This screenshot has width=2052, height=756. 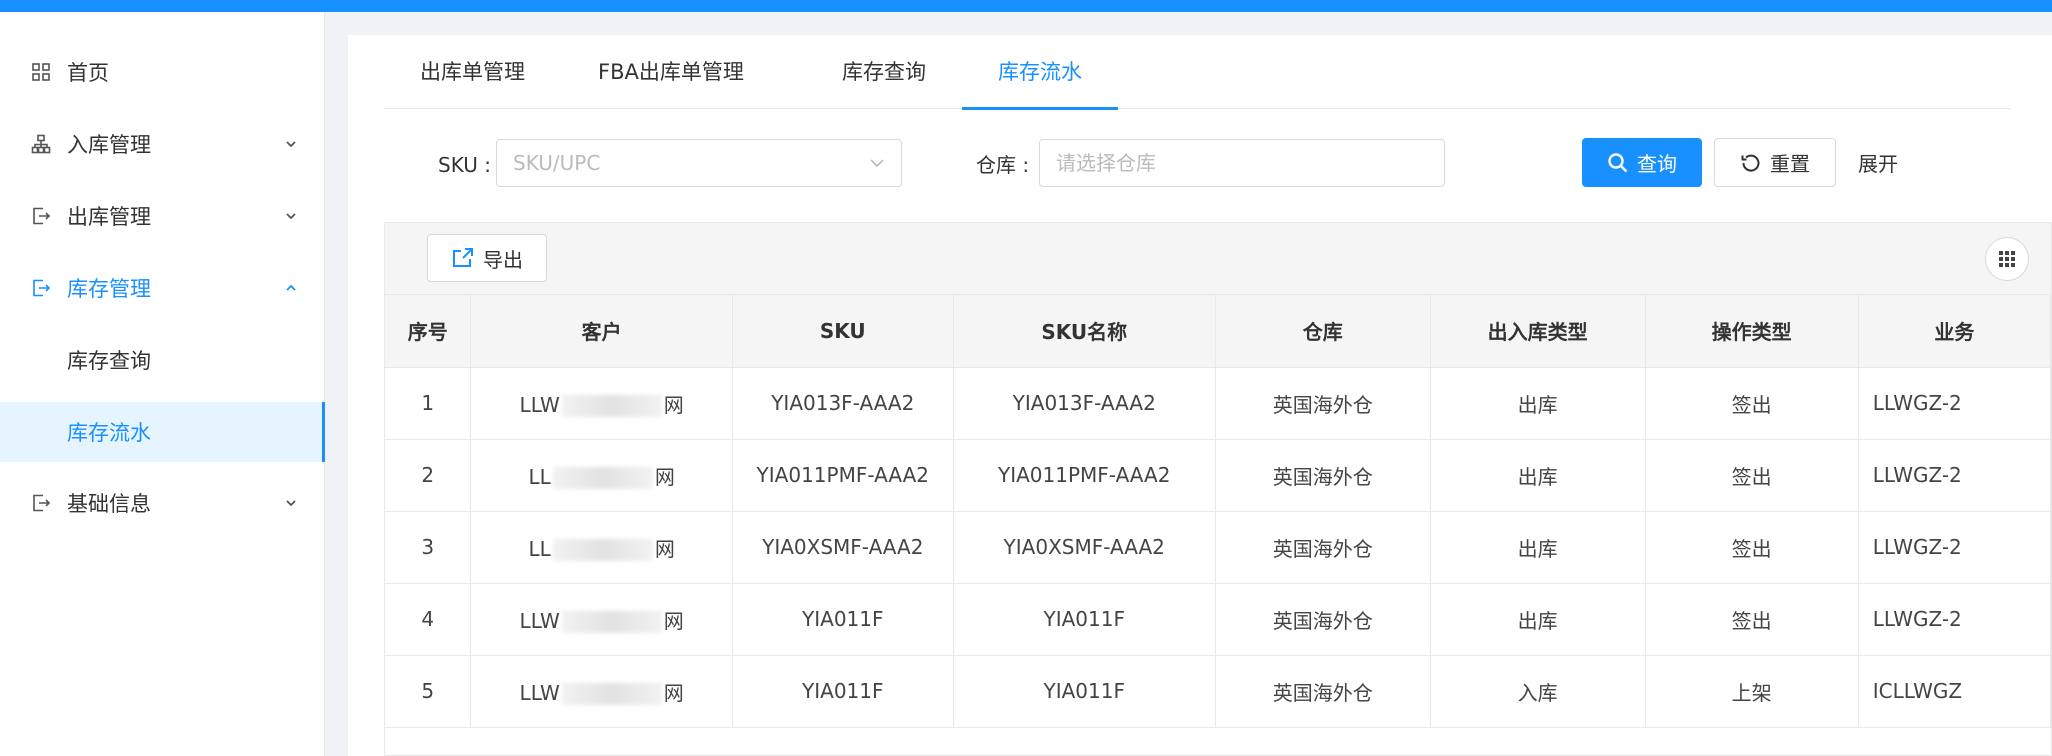 I want to click on sku-placeholder: SKU/UPC, so click(x=557, y=163).